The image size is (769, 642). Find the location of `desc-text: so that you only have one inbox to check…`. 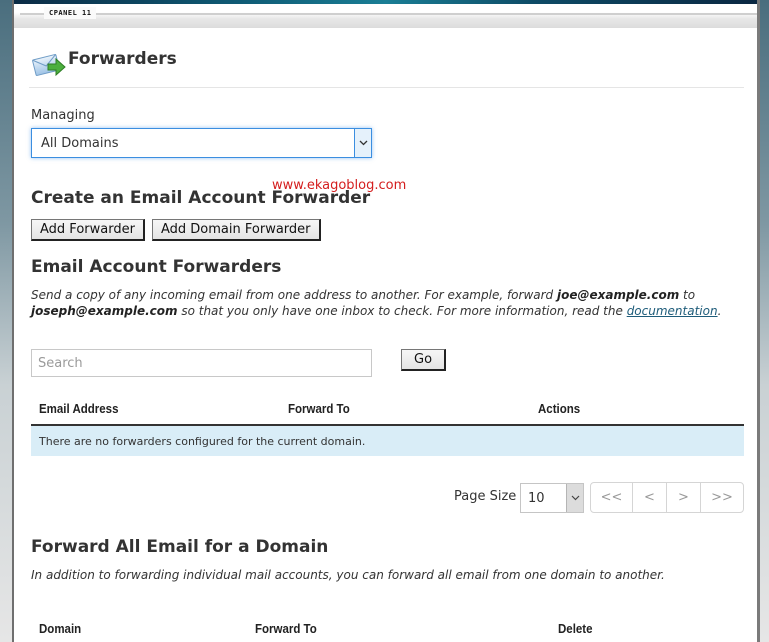

desc-text: so that you only have one inbox to check… is located at coordinates (402, 311).